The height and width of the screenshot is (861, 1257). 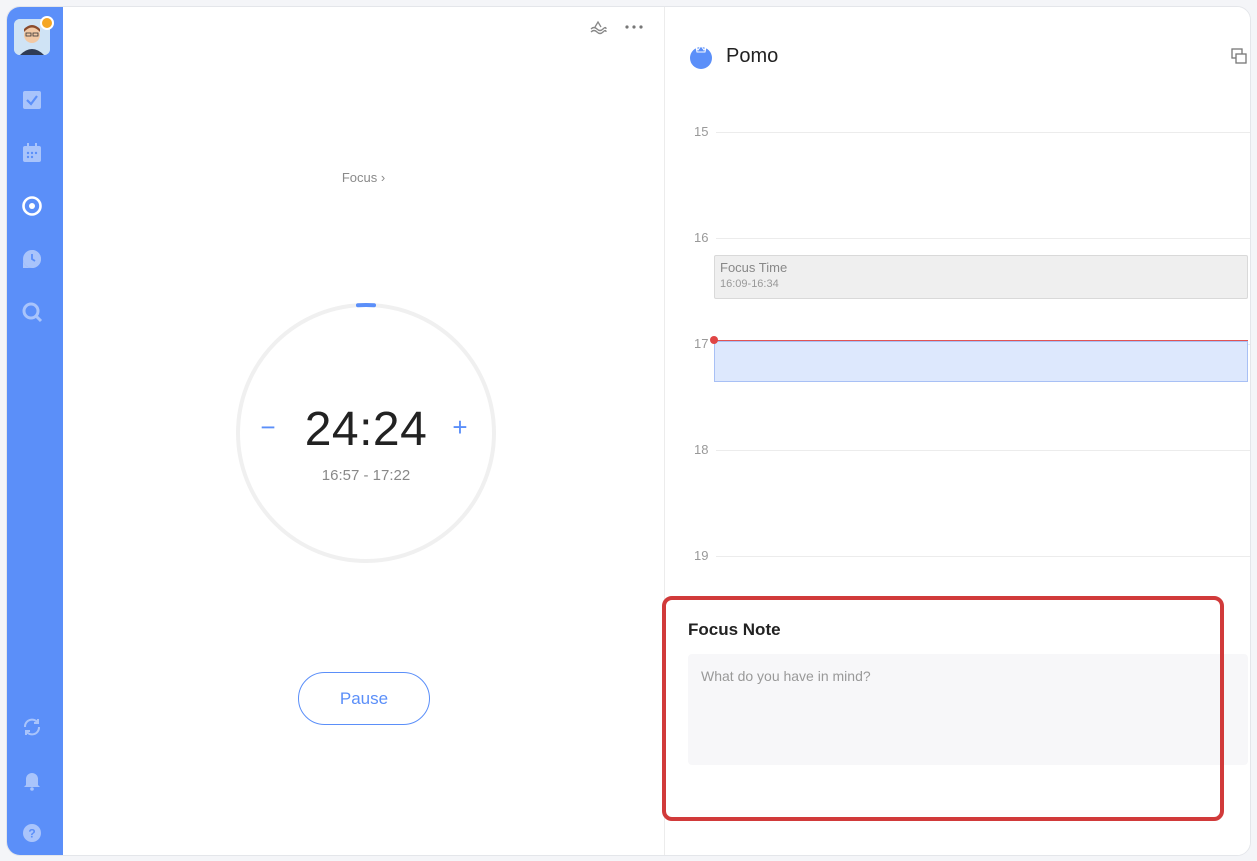 I want to click on focus-note-input, so click(x=968, y=709).